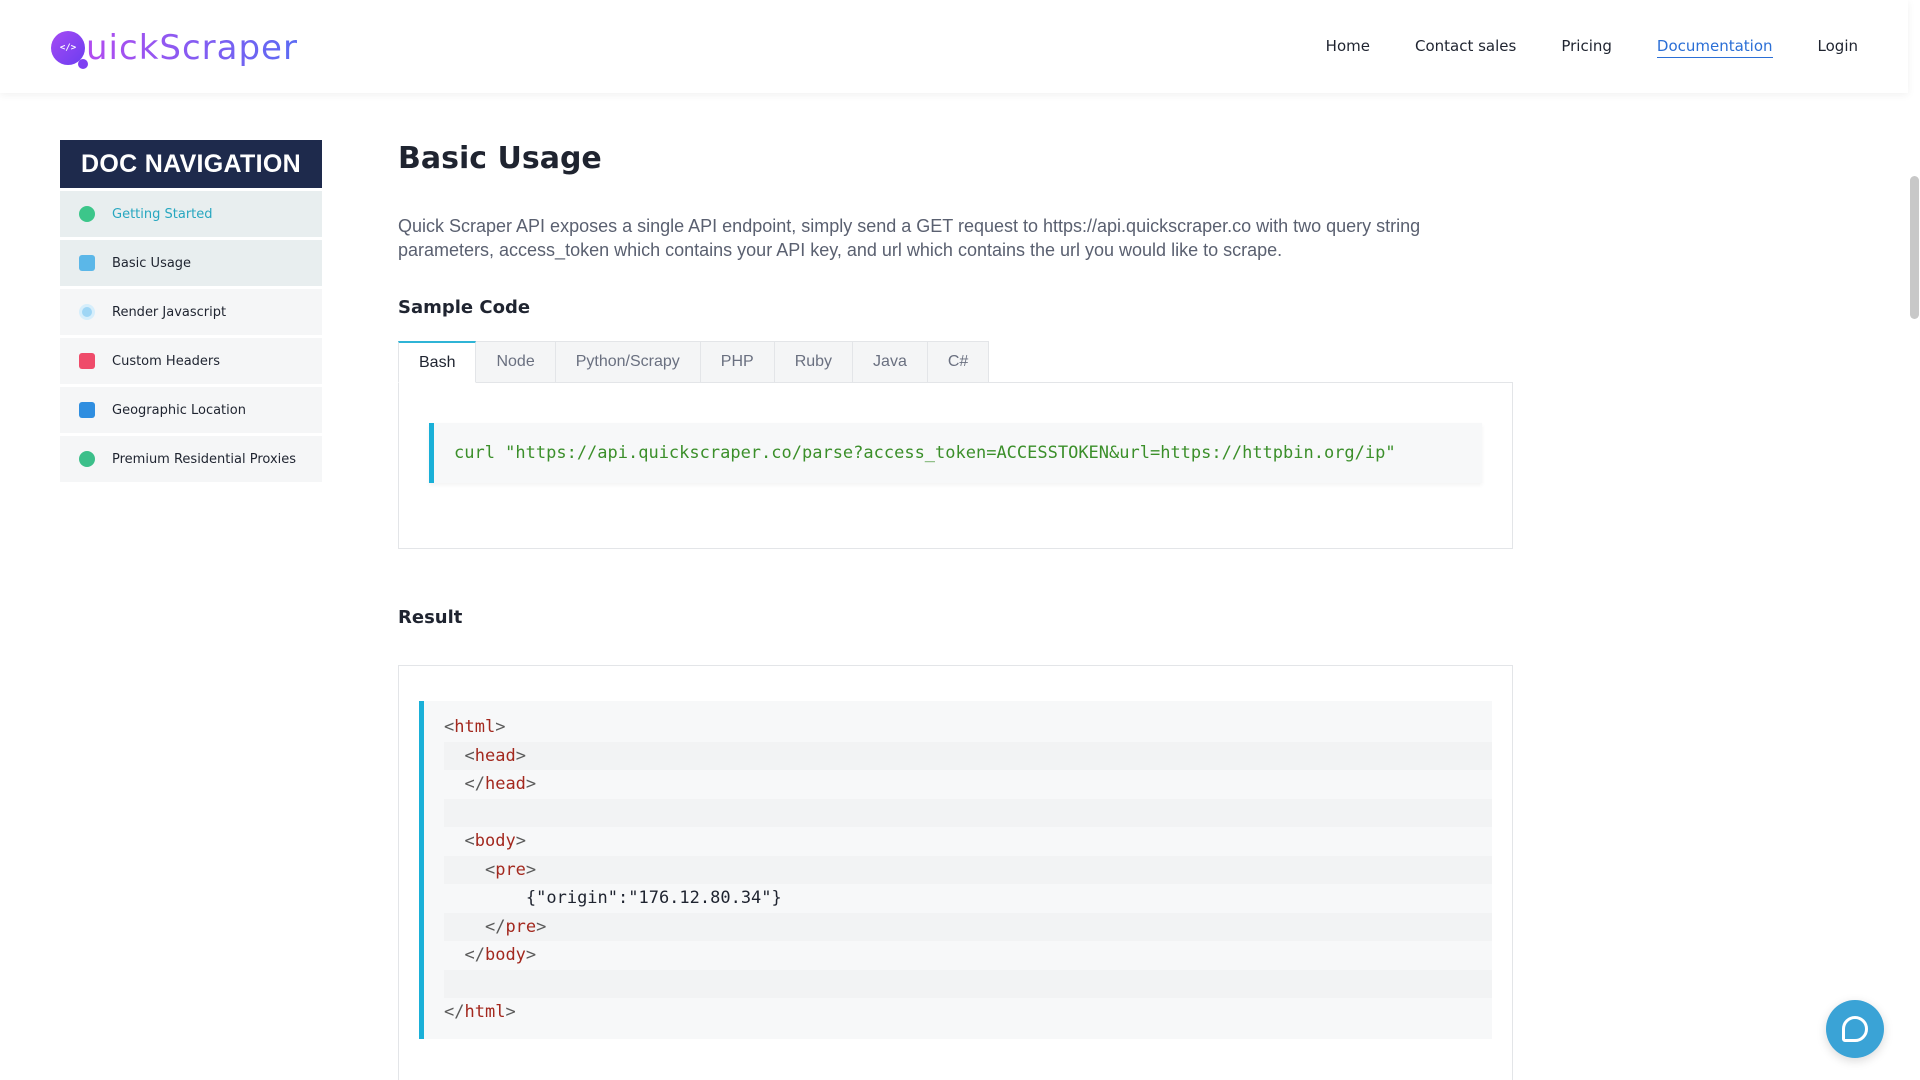 This screenshot has width=1920, height=1080. Describe the element at coordinates (166, 361) in the screenshot. I see `sidebar-item-label: Custom Headers` at that location.